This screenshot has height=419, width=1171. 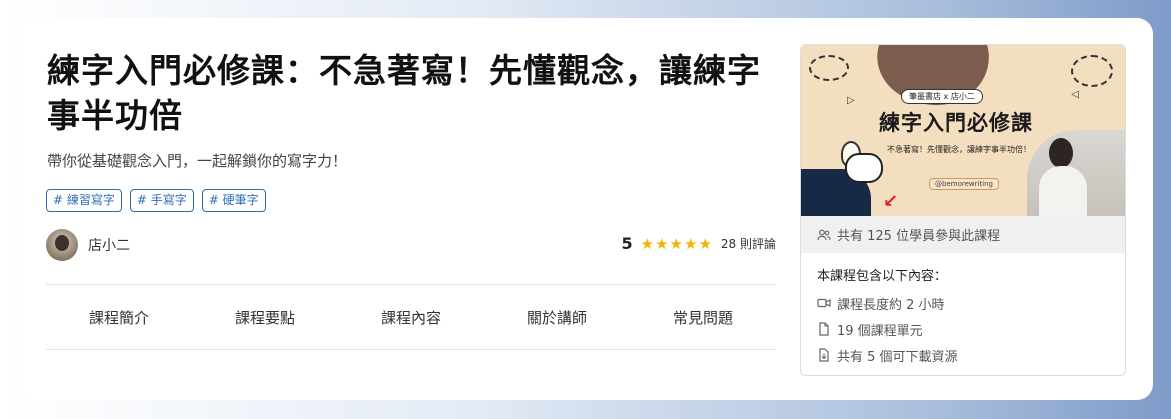 I want to click on avatar, so click(x=62, y=245).